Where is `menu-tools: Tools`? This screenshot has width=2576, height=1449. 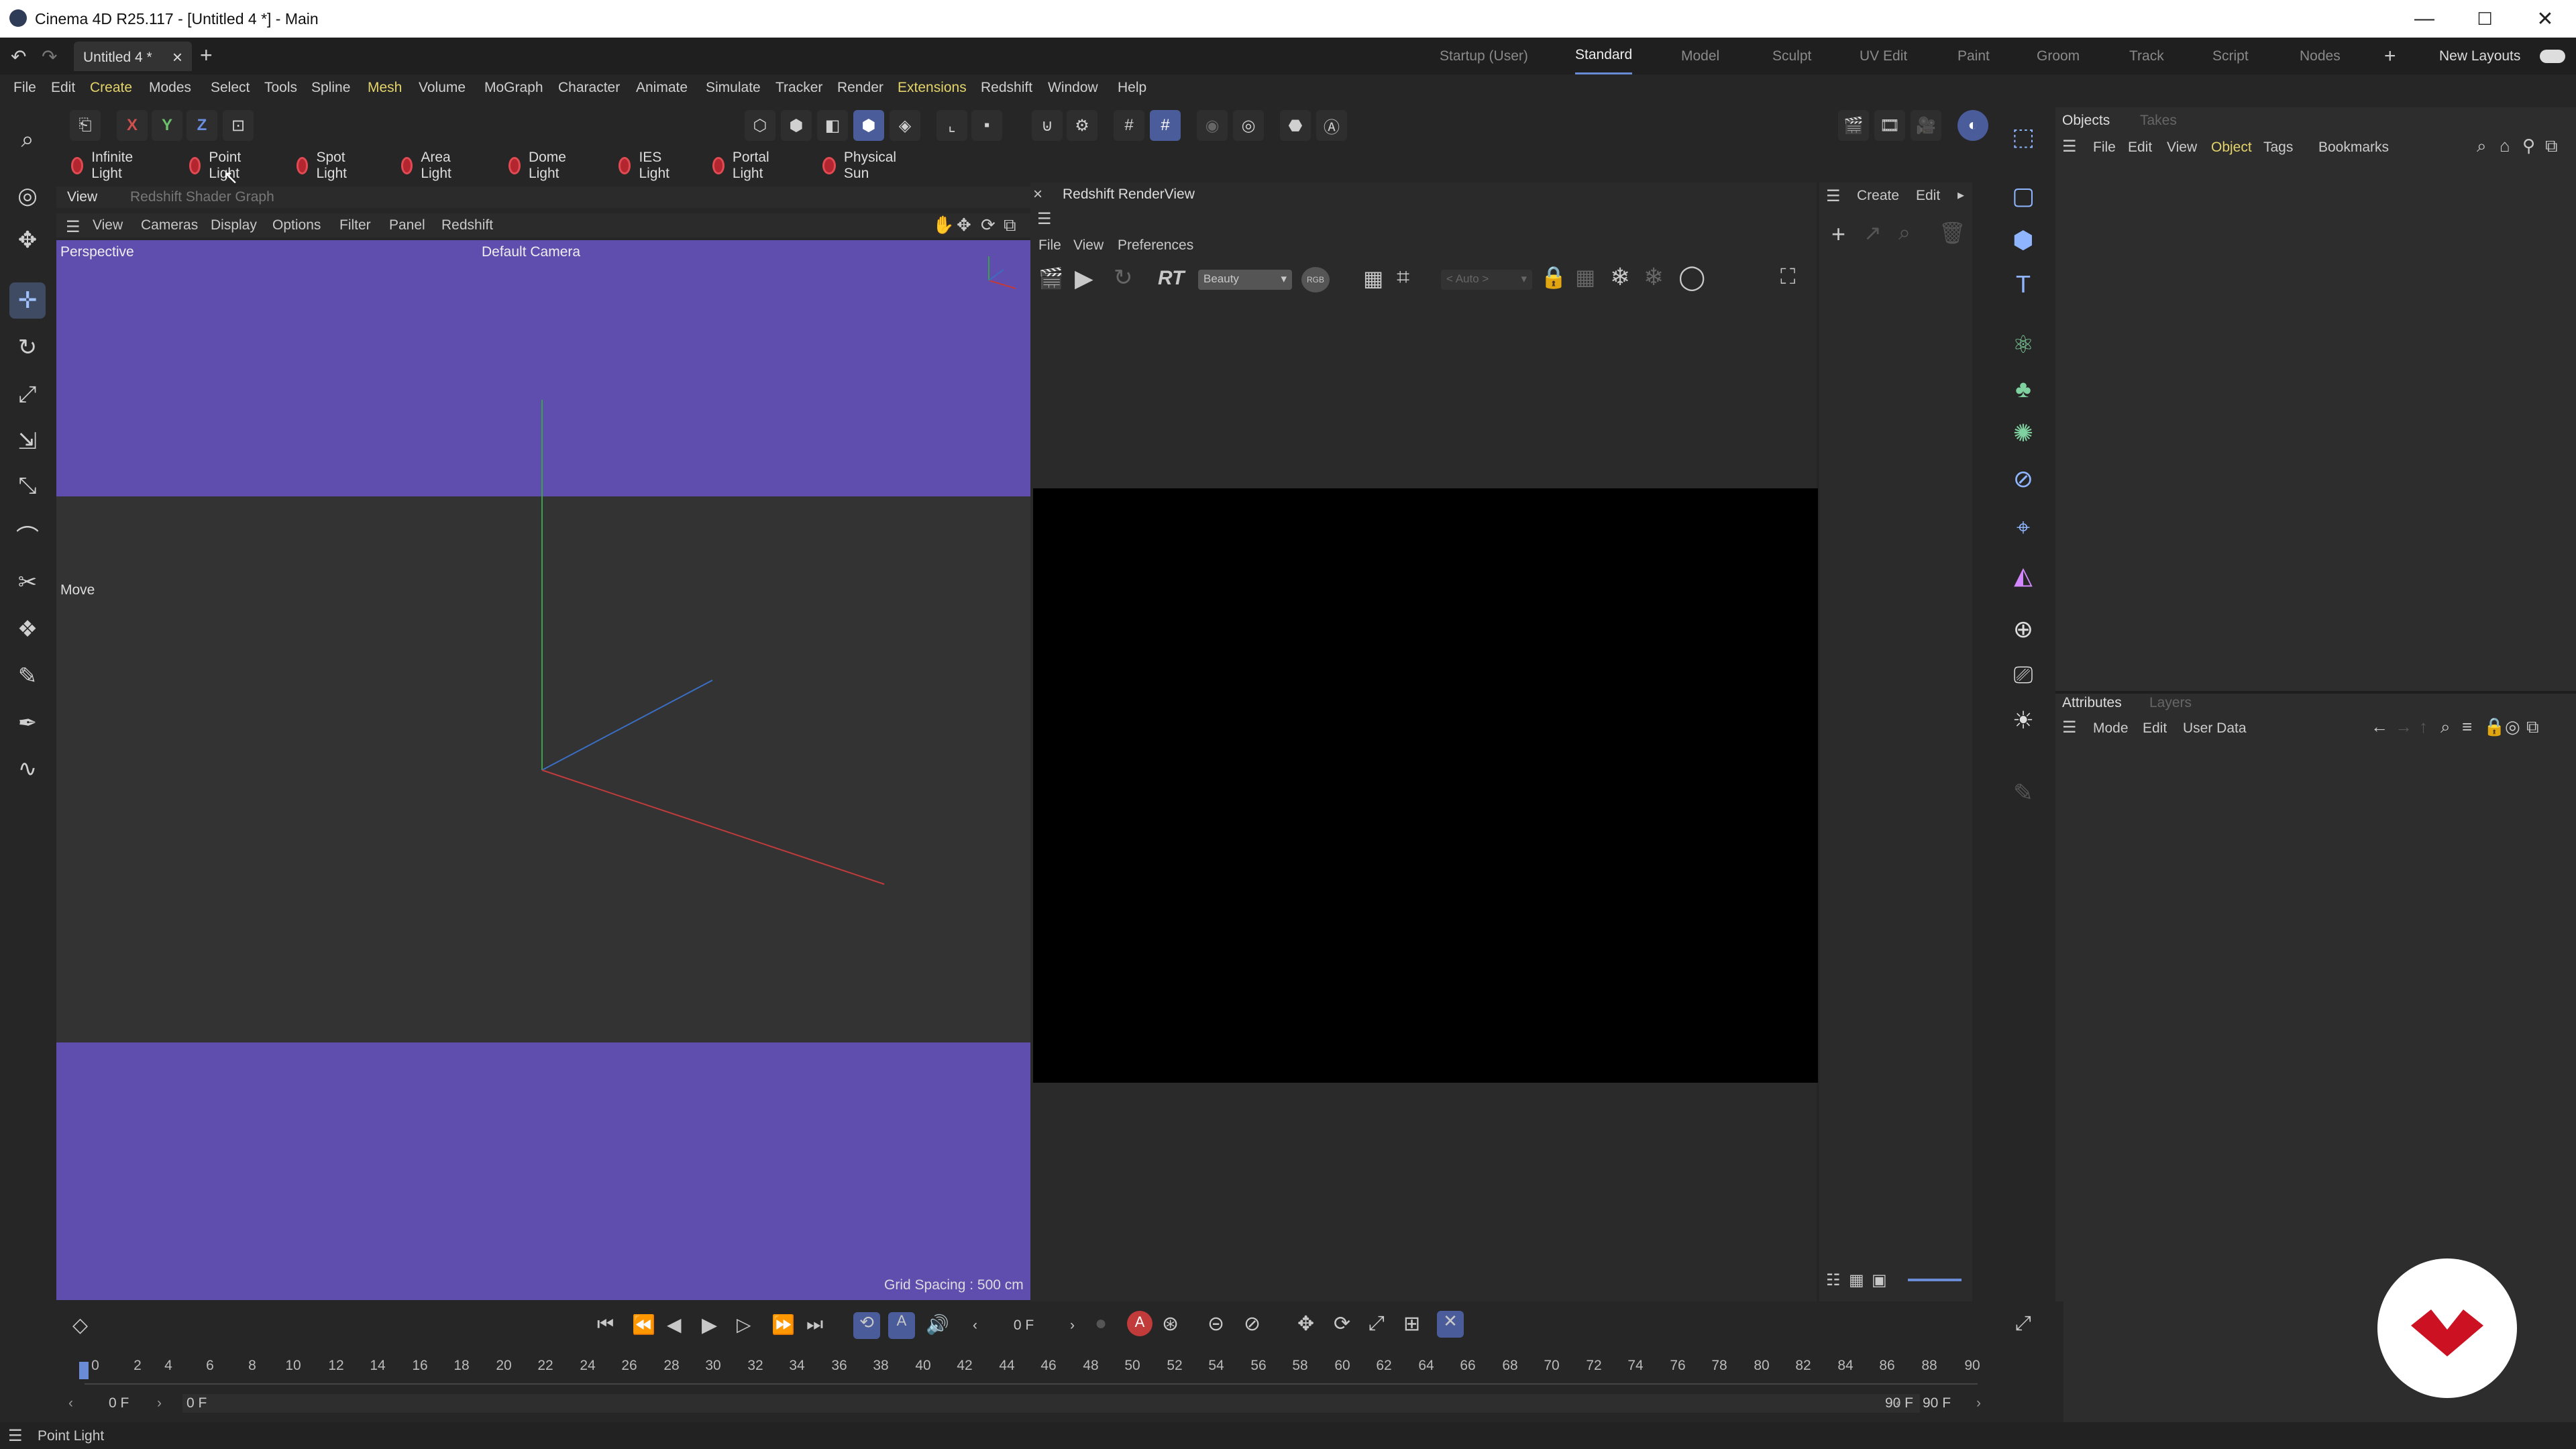
menu-tools: Tools is located at coordinates (280, 88).